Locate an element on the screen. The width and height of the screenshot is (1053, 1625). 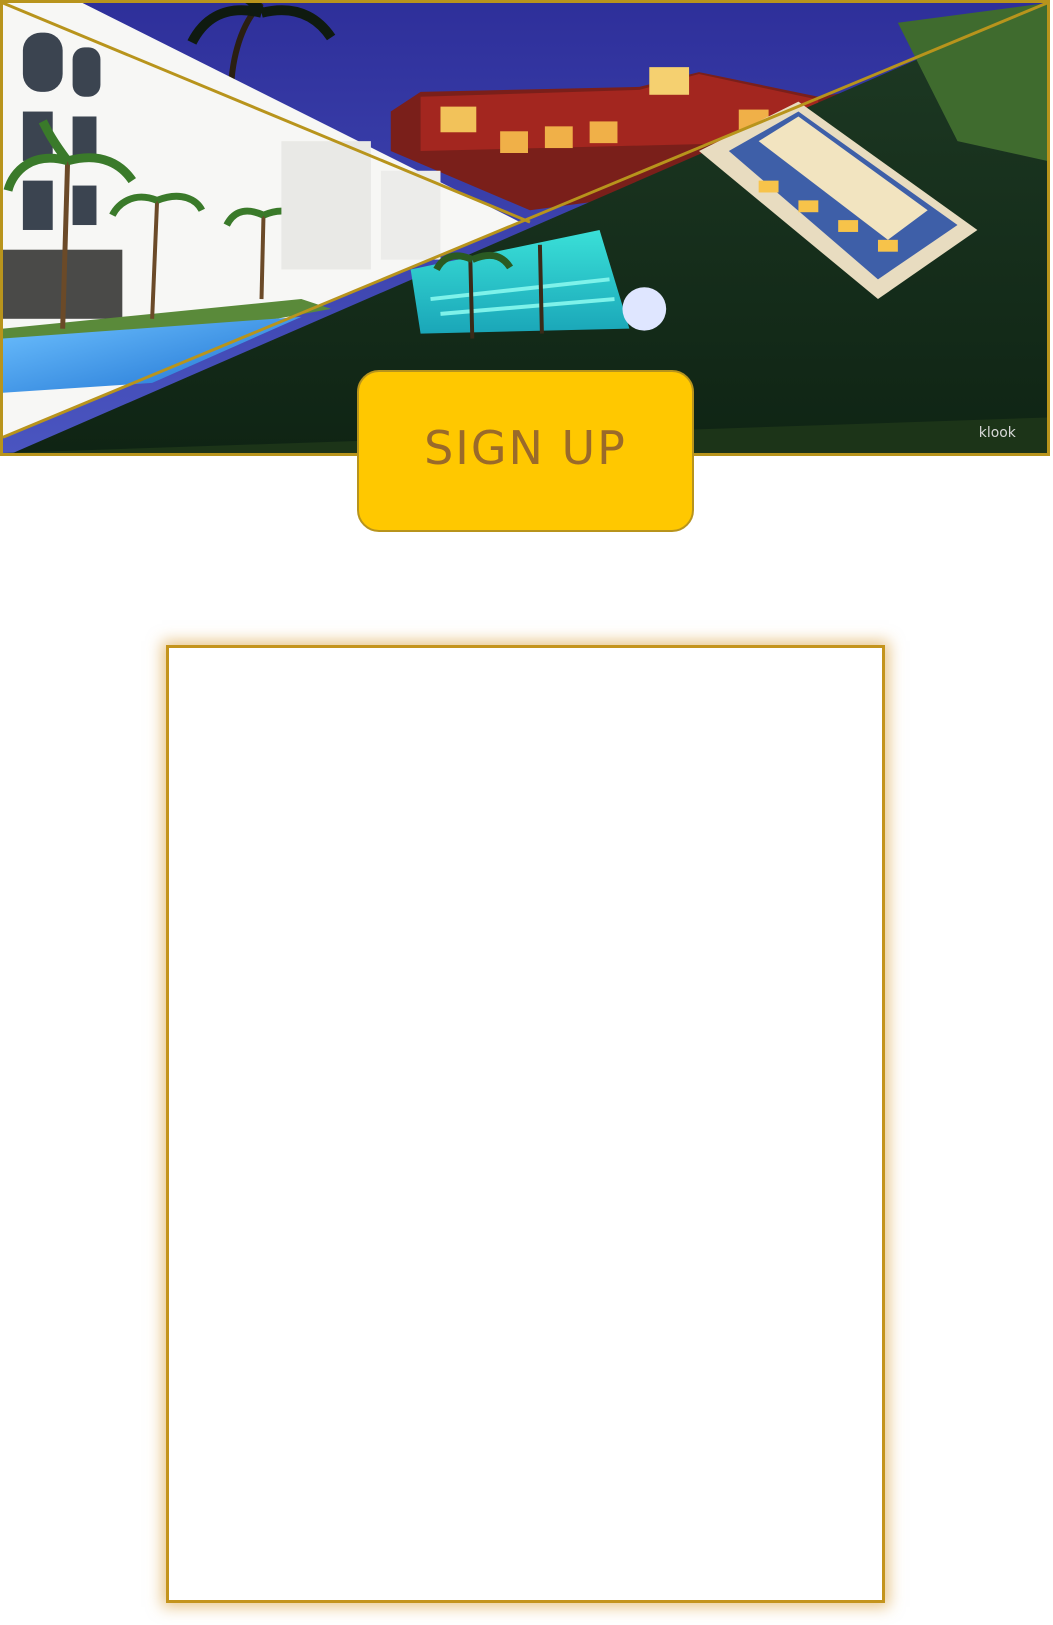
signup-button-label: SIGN UP is located at coordinates (525, 448).